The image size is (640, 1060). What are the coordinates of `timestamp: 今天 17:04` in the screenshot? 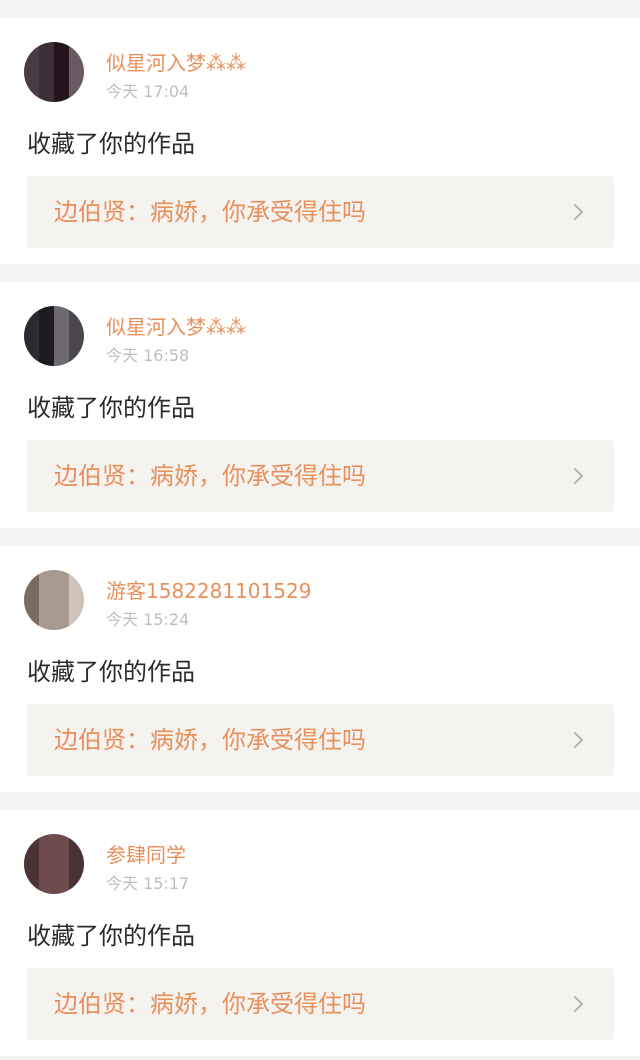 It's located at (148, 91).